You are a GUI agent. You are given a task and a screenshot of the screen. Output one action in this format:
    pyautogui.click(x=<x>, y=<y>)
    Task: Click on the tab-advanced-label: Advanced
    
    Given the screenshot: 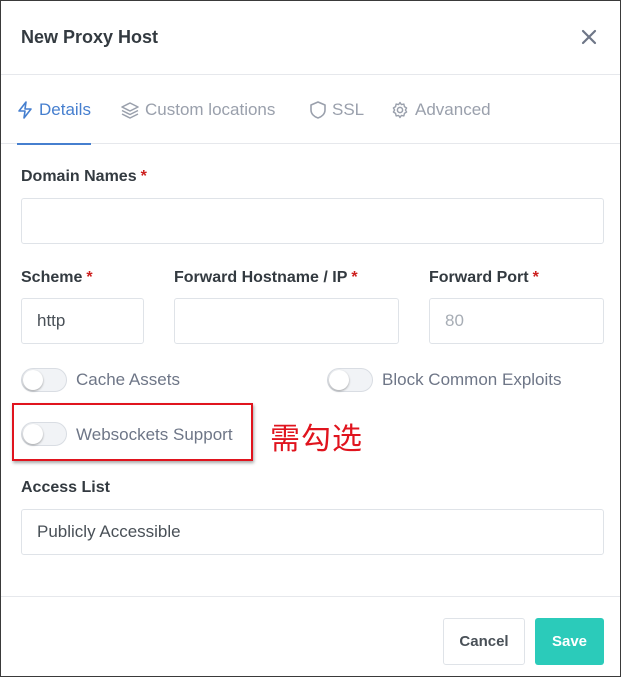 What is the action you would take?
    pyautogui.click(x=453, y=109)
    